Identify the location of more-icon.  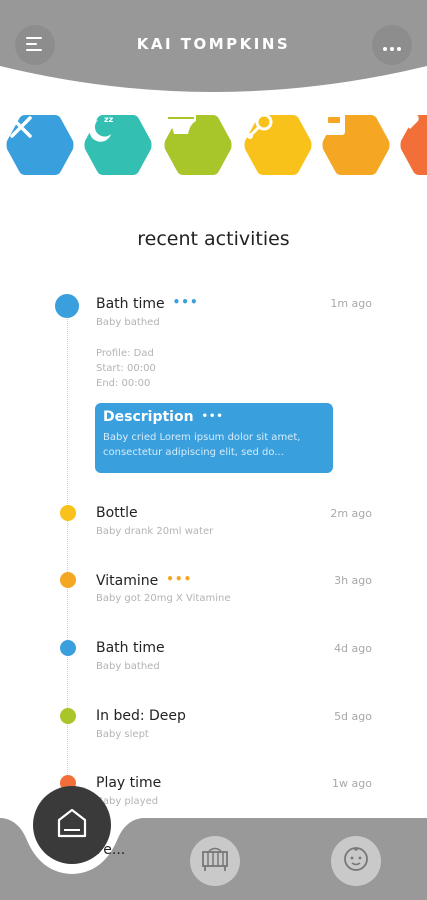
(392, 45).